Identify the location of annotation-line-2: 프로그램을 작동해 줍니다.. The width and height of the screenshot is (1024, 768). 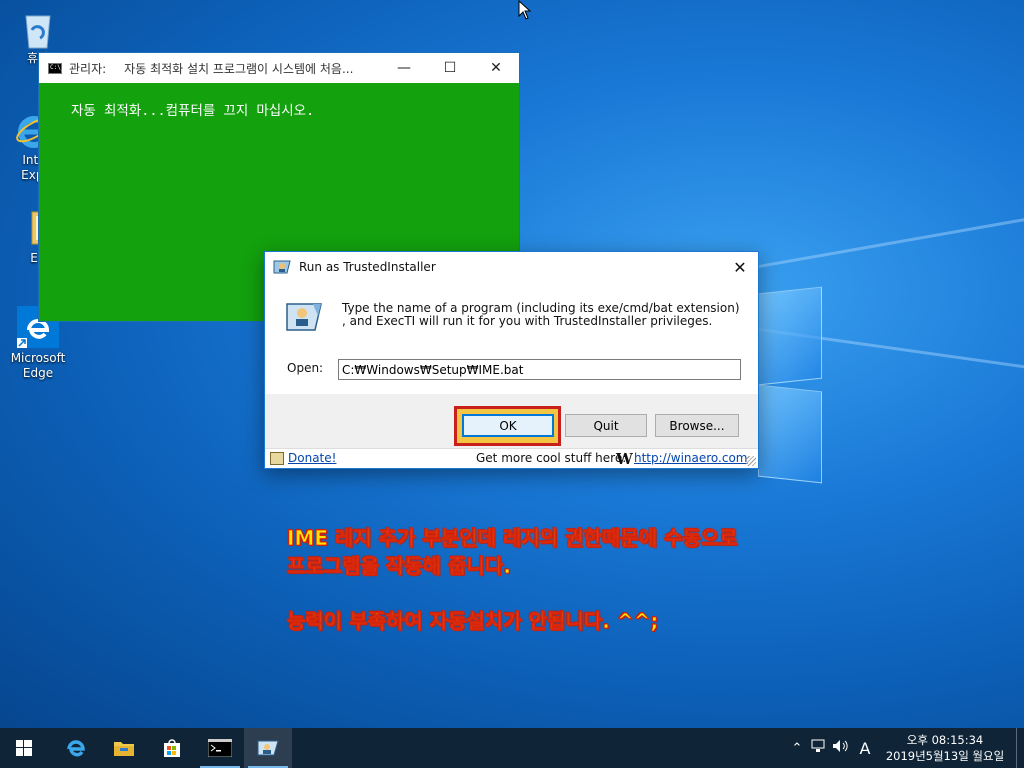
(399, 566).